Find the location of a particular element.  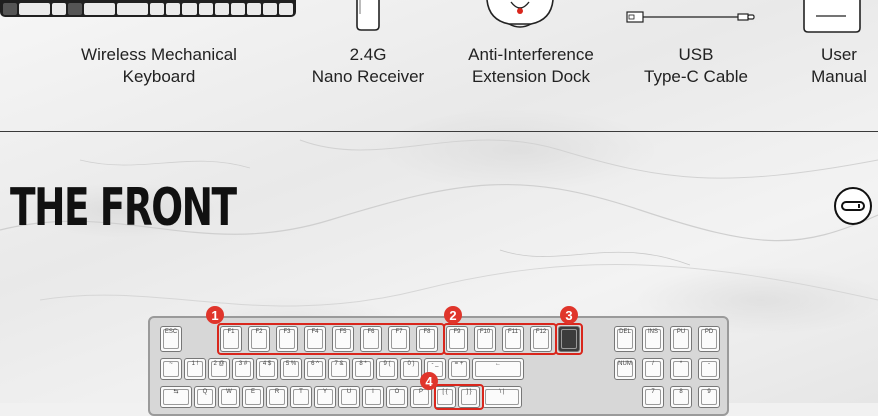

key-label: ESC is located at coordinates (171, 332).